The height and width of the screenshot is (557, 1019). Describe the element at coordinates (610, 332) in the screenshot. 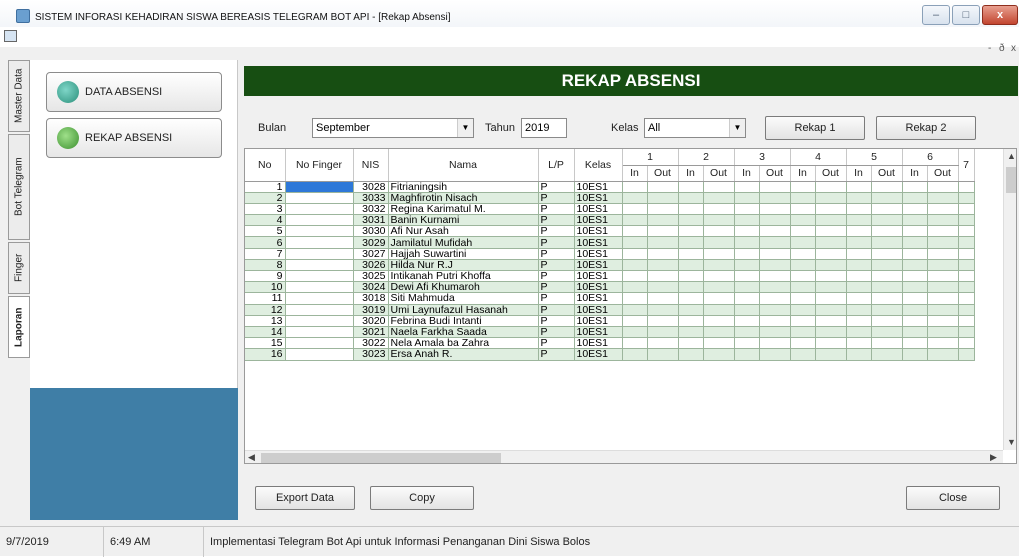

I see `table-row: 14 3021 Naela Farkha Saada P 10ES1` at that location.